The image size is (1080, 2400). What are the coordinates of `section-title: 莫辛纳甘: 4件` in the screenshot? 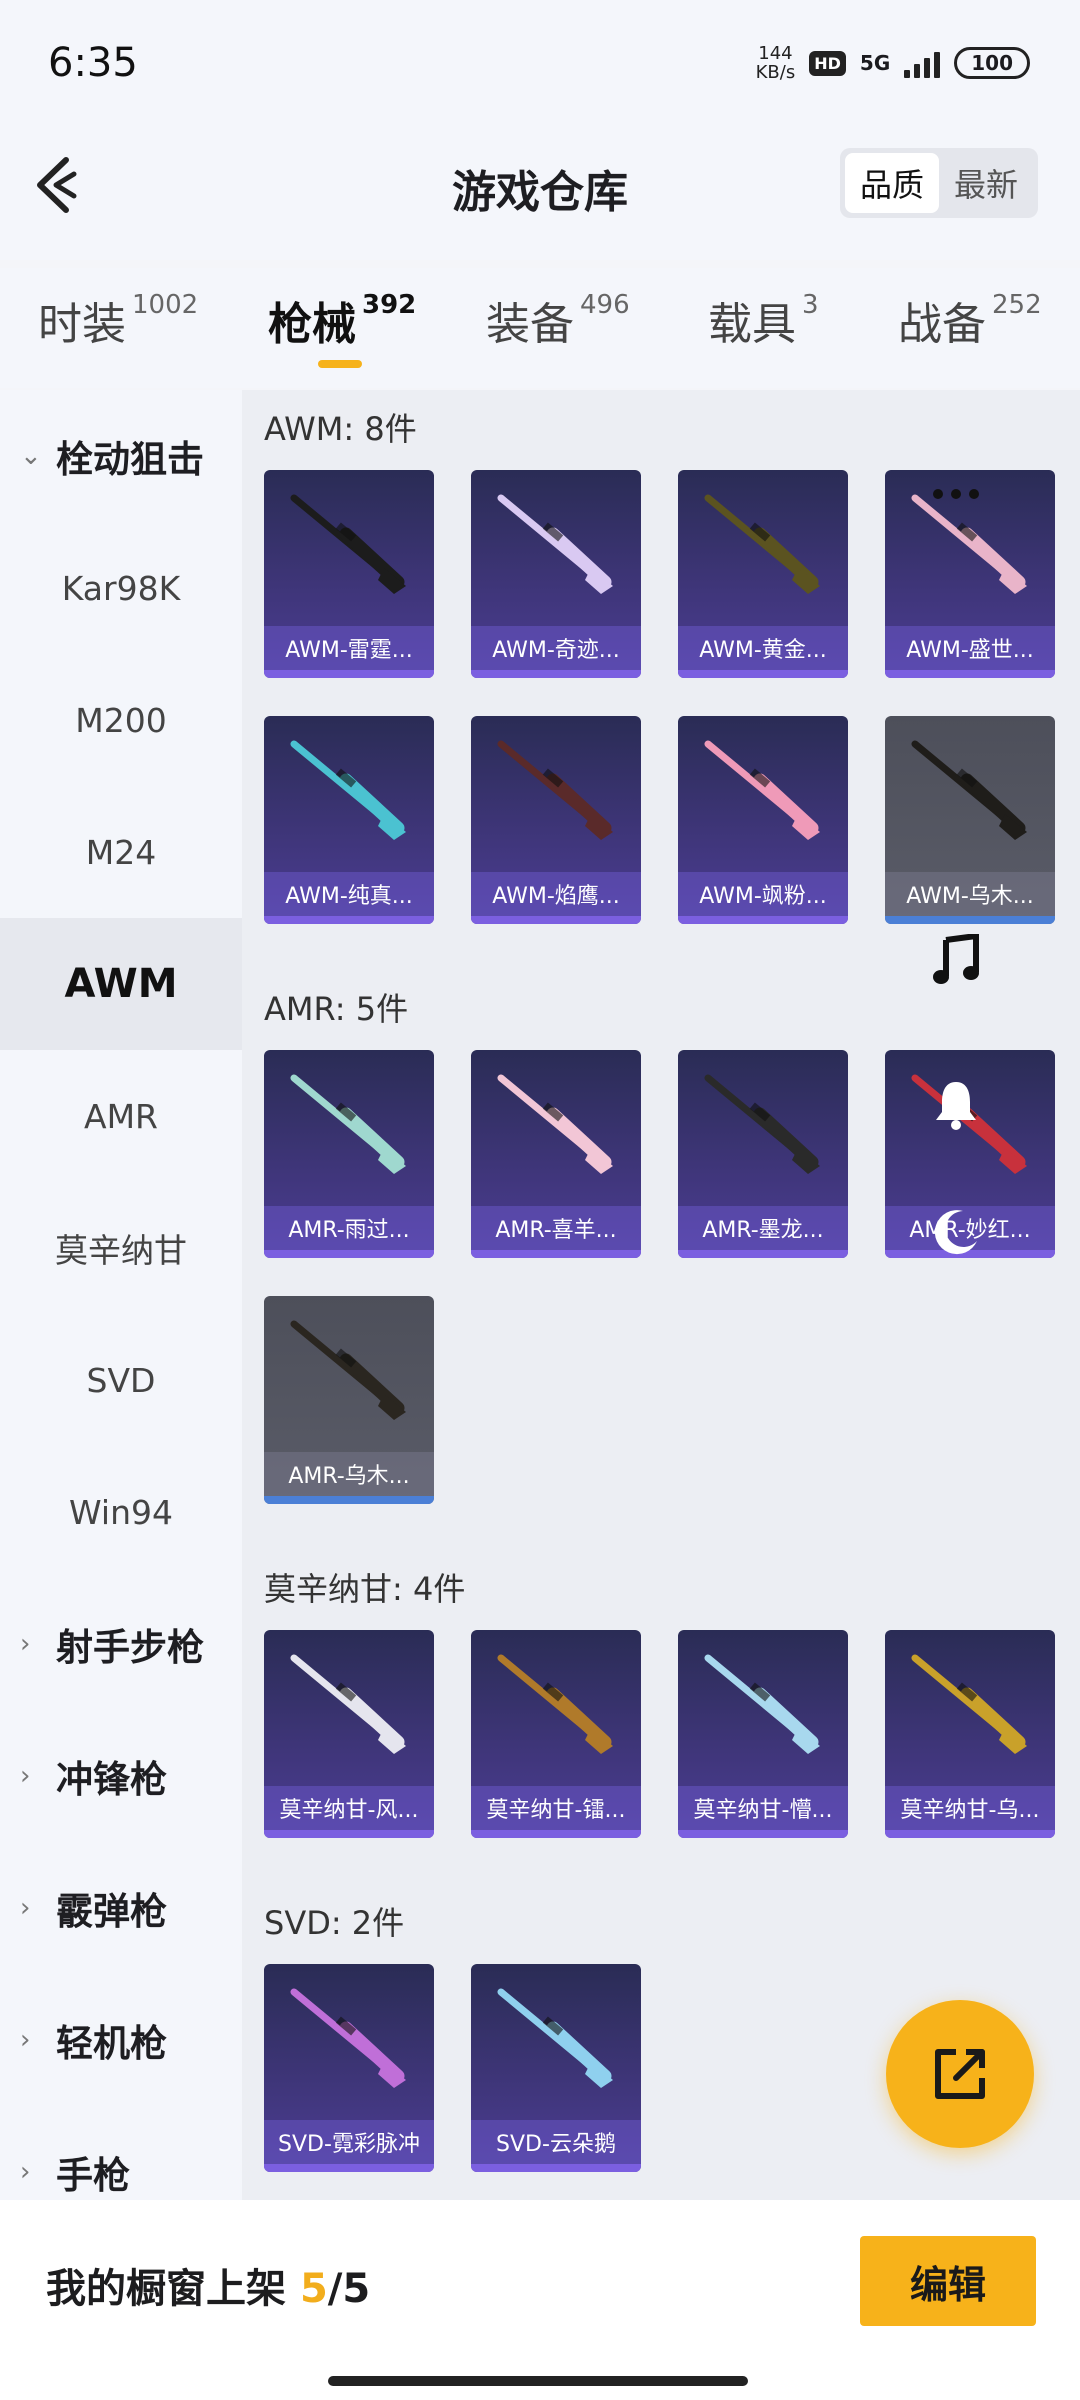 It's located at (365, 1589).